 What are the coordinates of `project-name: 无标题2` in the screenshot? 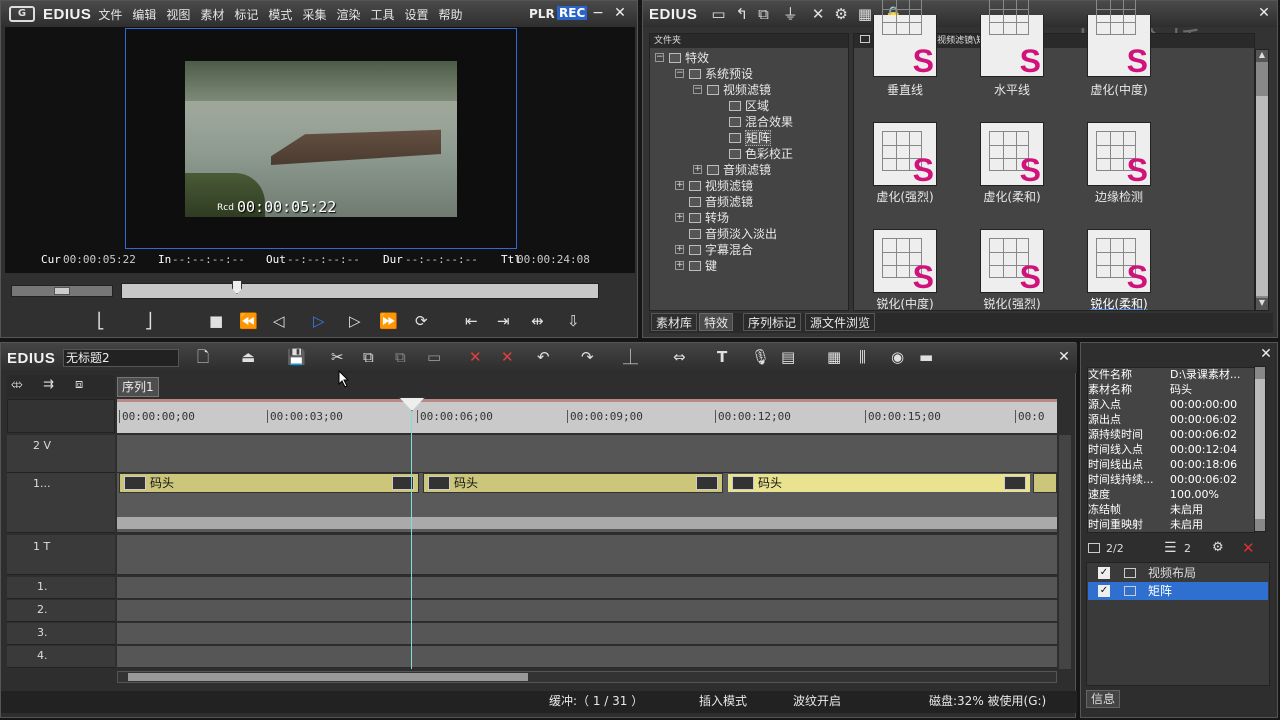 It's located at (121, 358).